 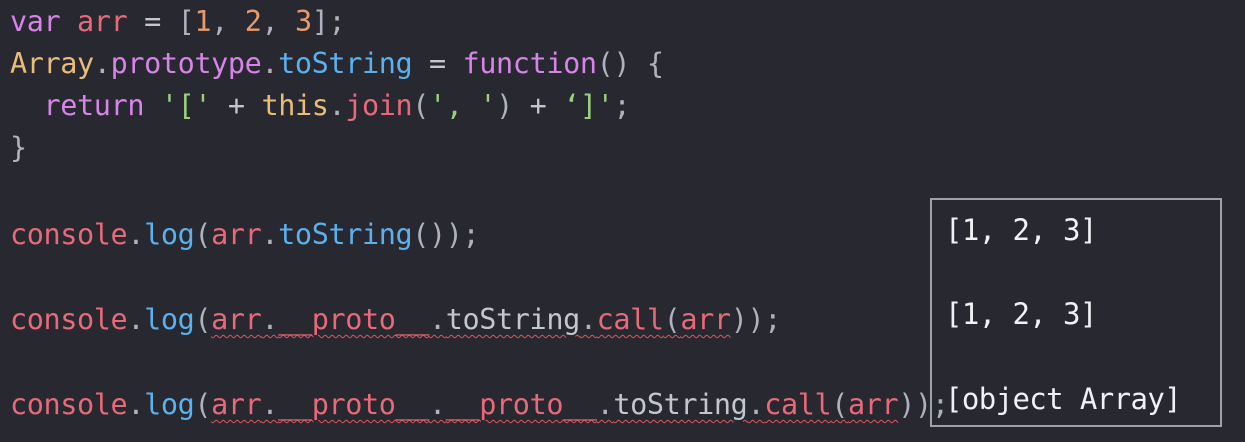 I want to click on code-line-1: var arr = [1, 2, 3];, so click(x=178, y=22).